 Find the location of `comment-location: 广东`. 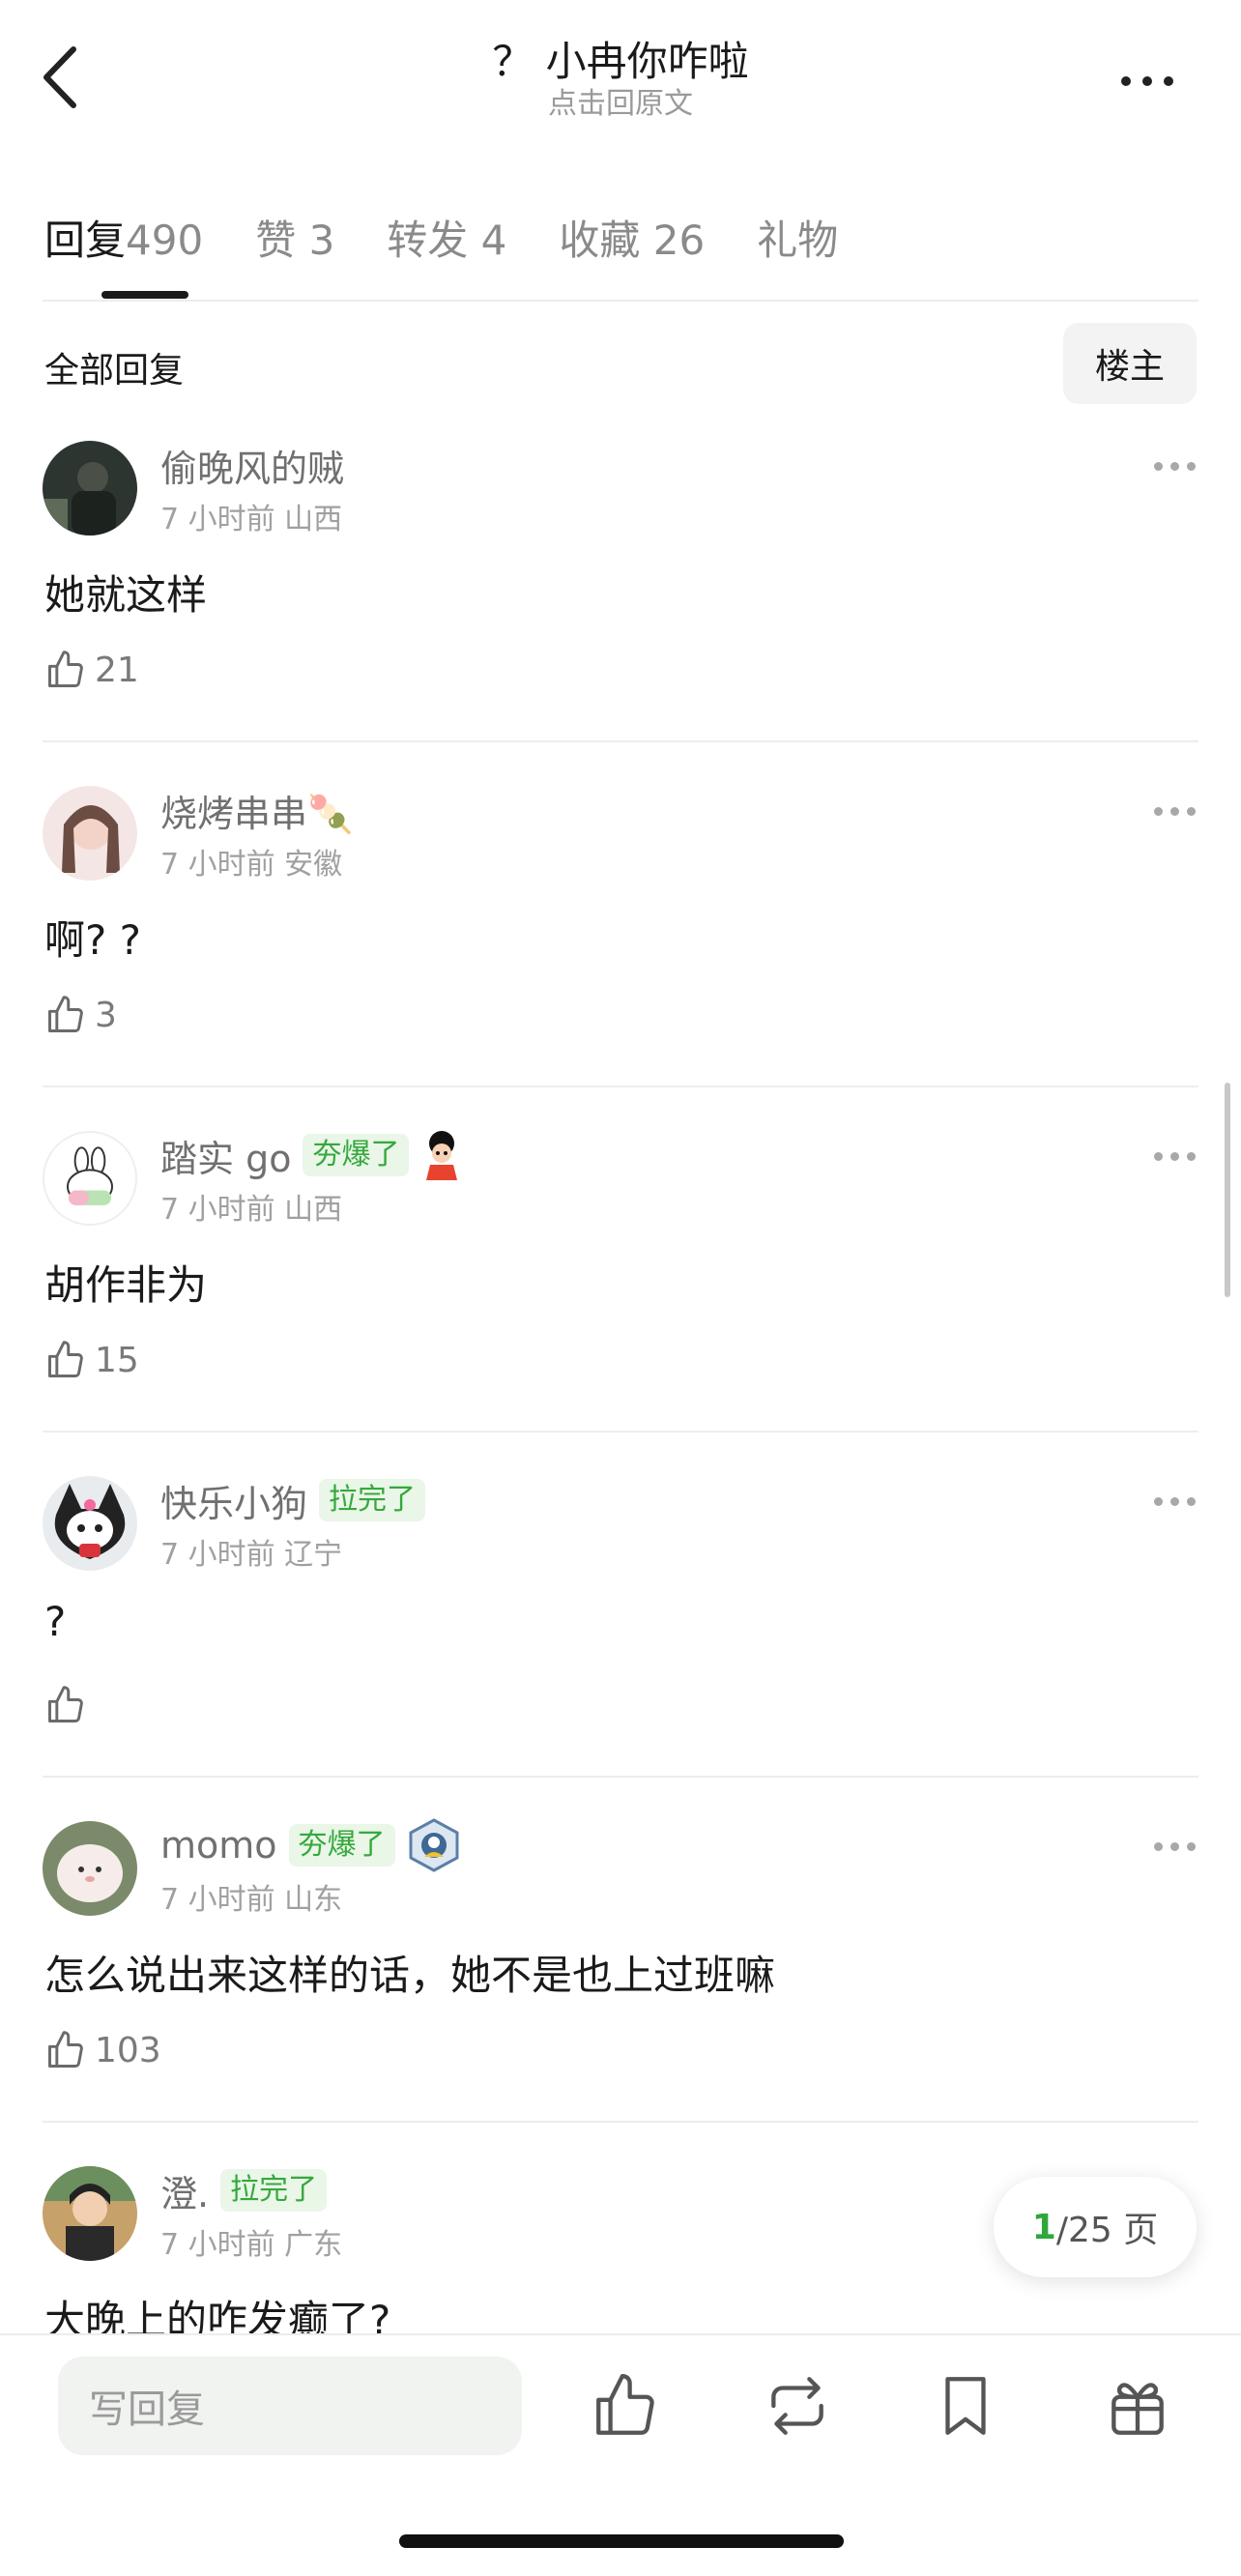

comment-location: 广东 is located at coordinates (313, 2245).